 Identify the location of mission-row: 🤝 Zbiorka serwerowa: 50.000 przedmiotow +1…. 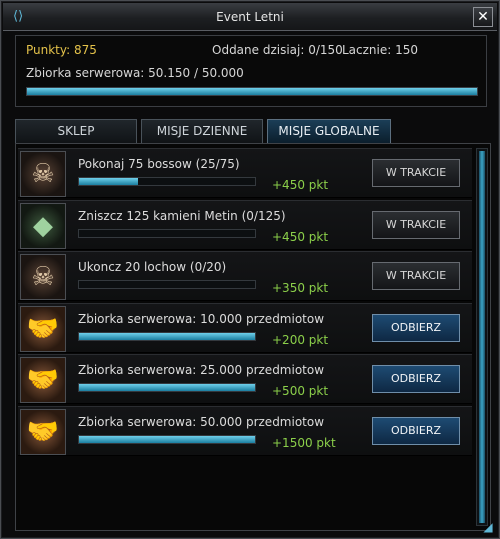
(245, 430).